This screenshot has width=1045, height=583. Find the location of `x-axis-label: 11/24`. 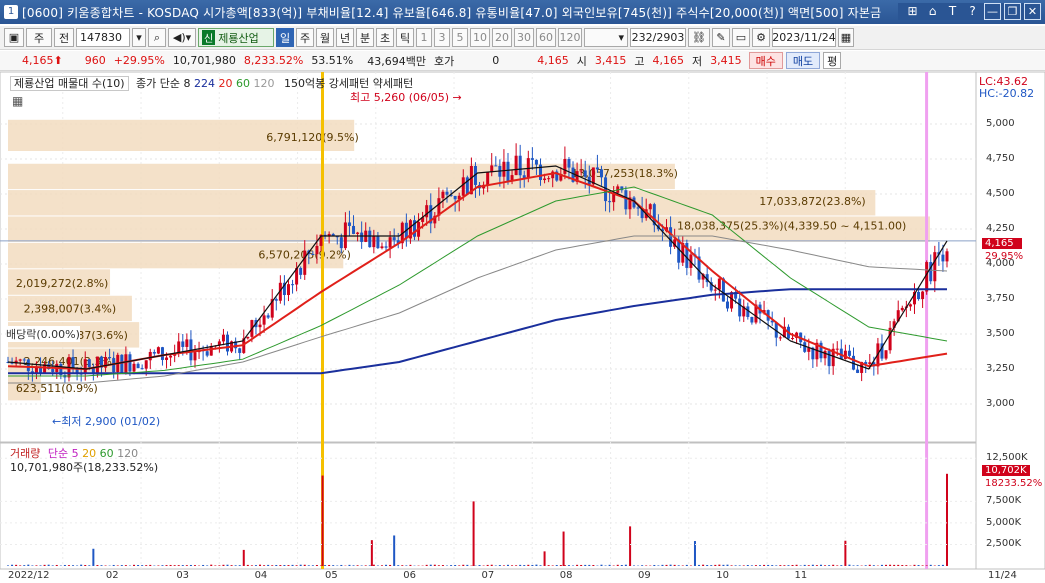

x-axis-label: 11/24 is located at coordinates (1002, 575).